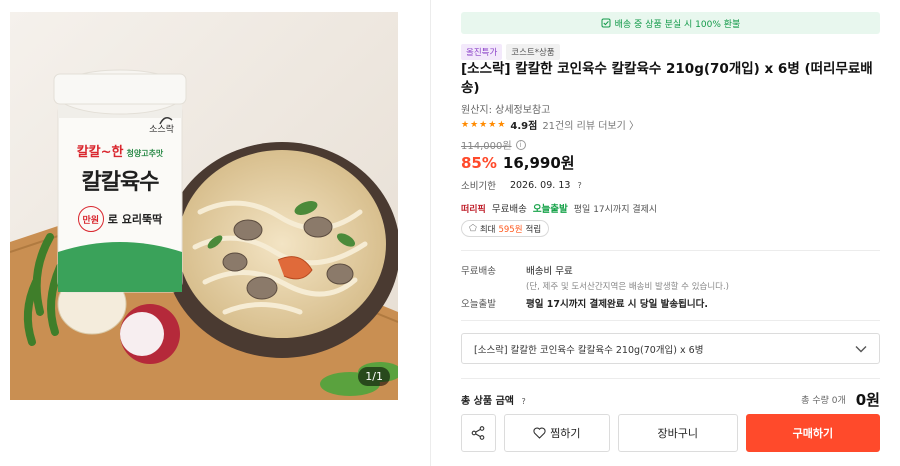  I want to click on points-badge: ⬠ 최대 595원 적립, so click(505, 228).